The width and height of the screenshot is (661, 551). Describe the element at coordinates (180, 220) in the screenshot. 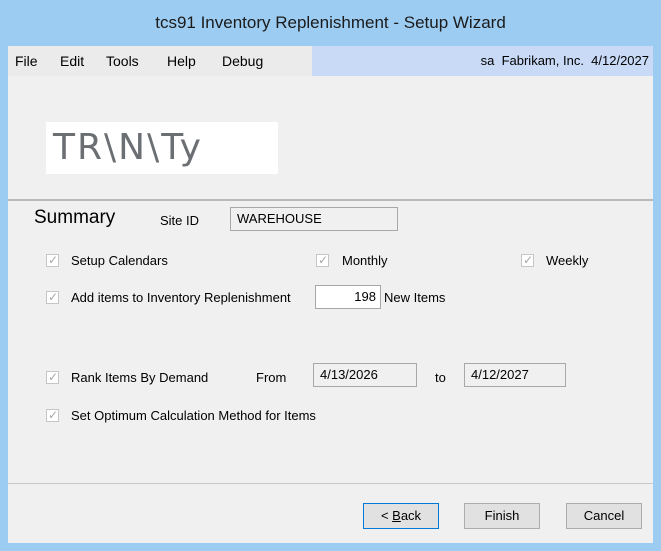

I see `site-id-label: Site ID` at that location.